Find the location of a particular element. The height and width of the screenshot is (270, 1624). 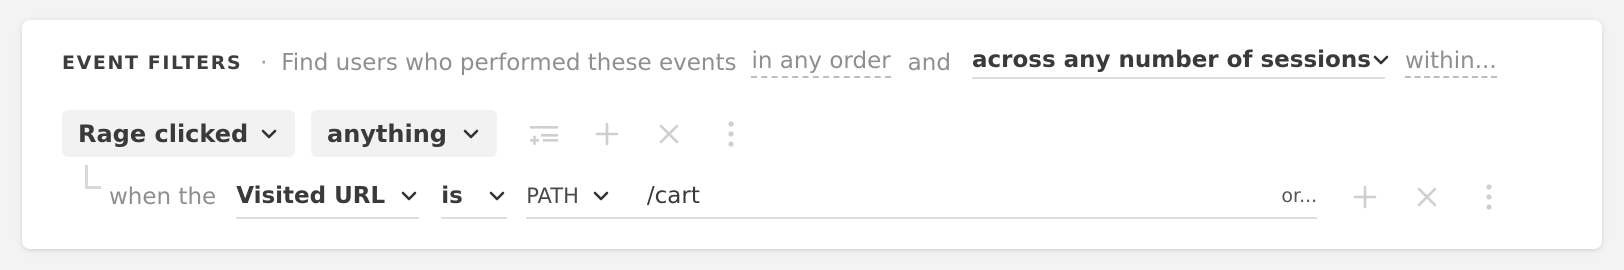

add-condition-plus-icon is located at coordinates (1365, 197).